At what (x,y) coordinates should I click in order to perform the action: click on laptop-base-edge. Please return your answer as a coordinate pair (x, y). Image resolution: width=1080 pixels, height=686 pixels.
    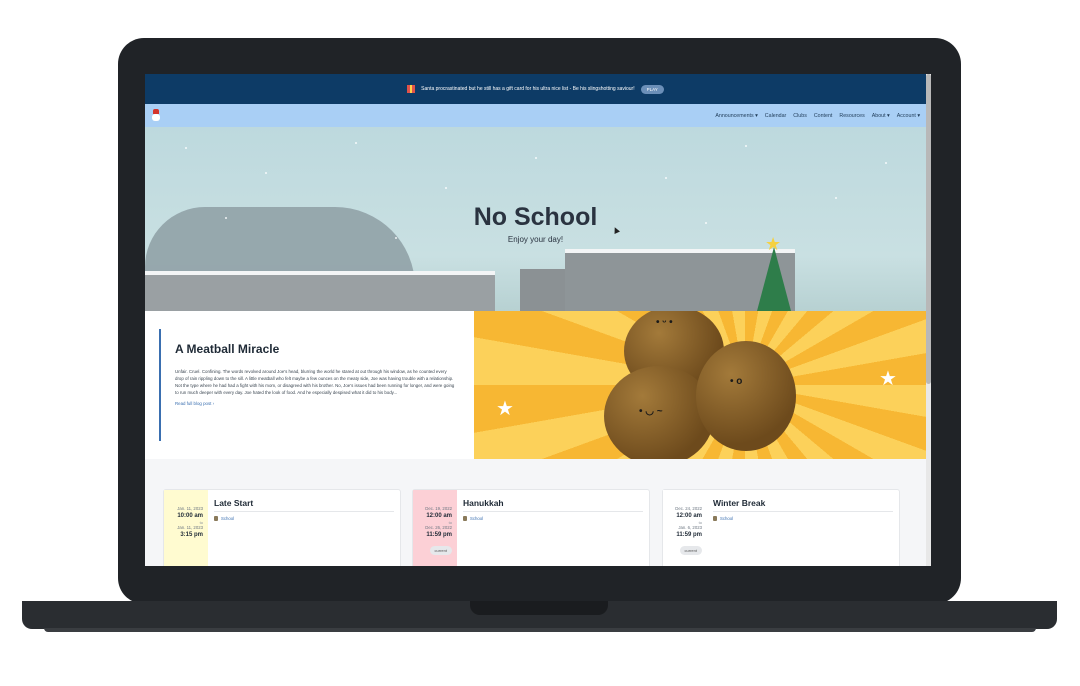
    Looking at the image, I should click on (540, 630).